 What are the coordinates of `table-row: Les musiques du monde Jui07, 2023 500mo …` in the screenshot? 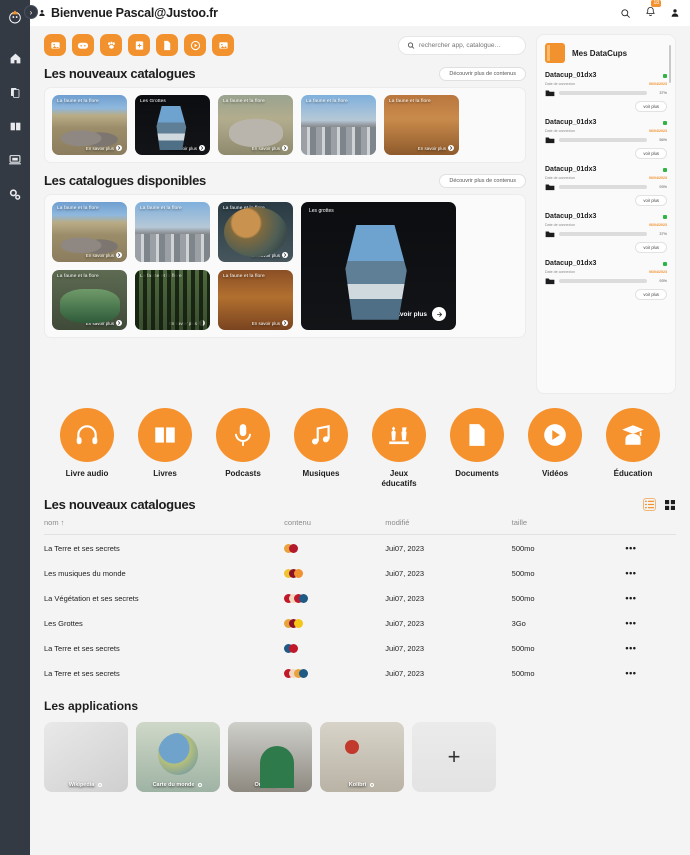 It's located at (360, 572).